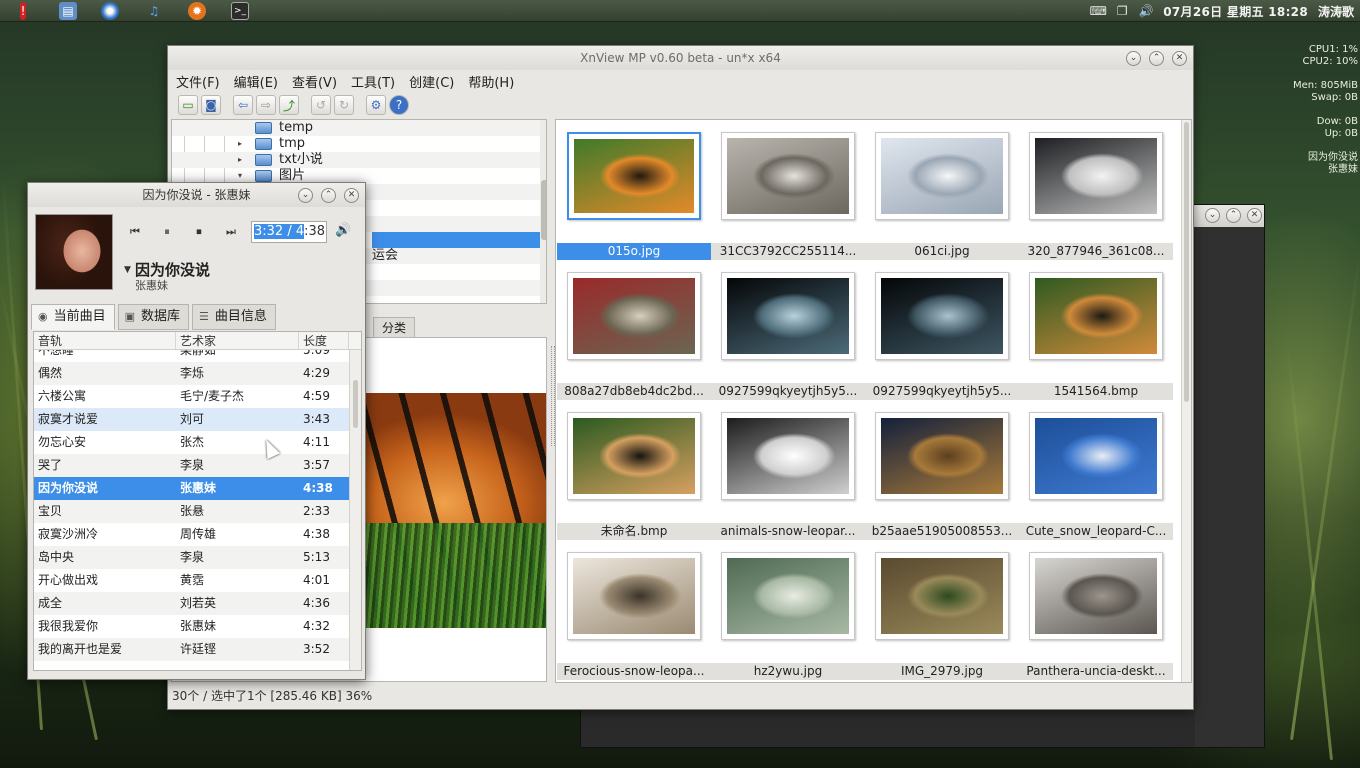 The height and width of the screenshot is (768, 1360). What do you see at coordinates (359, 144) in the screenshot?
I see `tree-item: ▸ tmp` at bounding box center [359, 144].